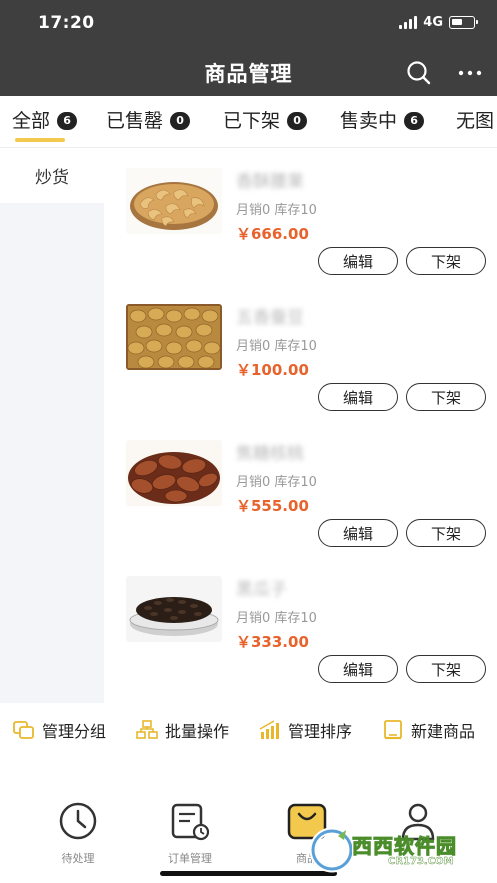 Image resolution: width=497 pixels, height=883 pixels. What do you see at coordinates (443, 731) in the screenshot?
I see `action-label: 新建商品` at bounding box center [443, 731].